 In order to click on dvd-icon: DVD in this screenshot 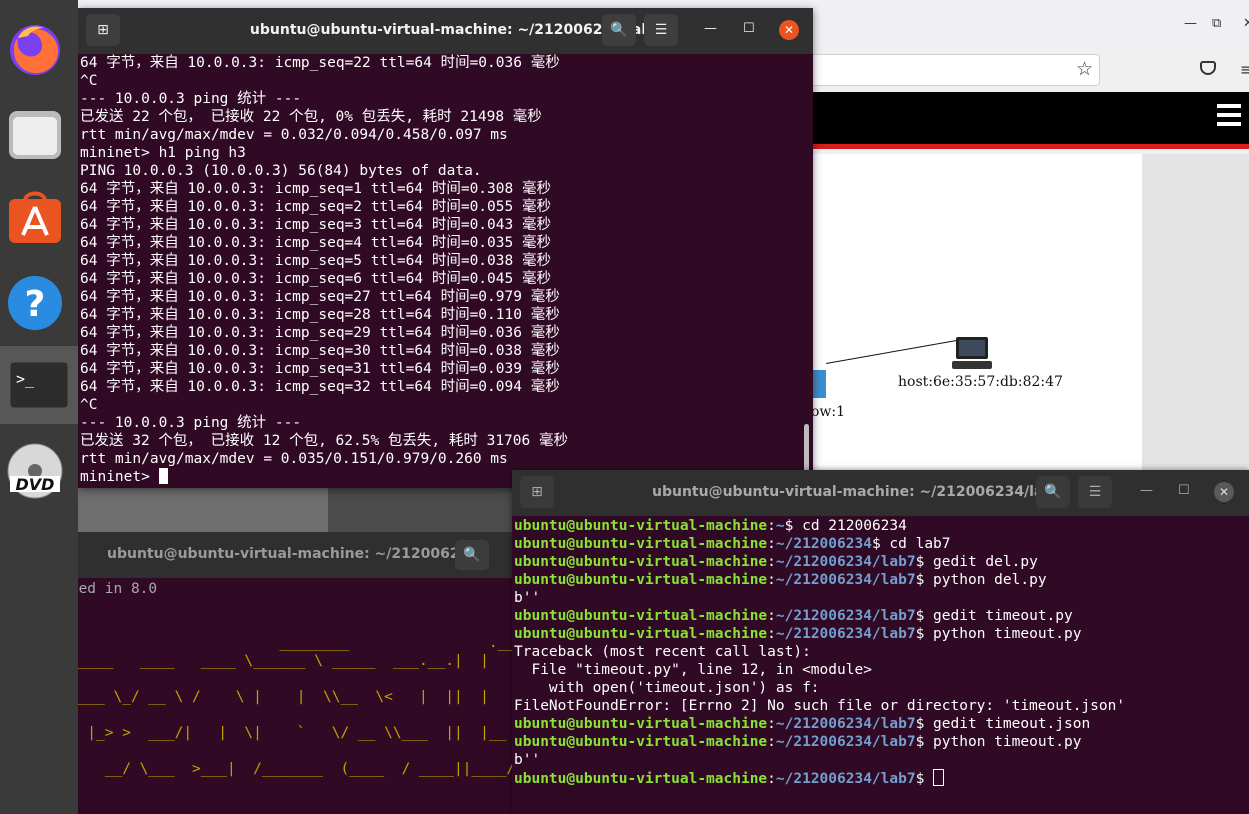, I will do `click(35, 471)`.